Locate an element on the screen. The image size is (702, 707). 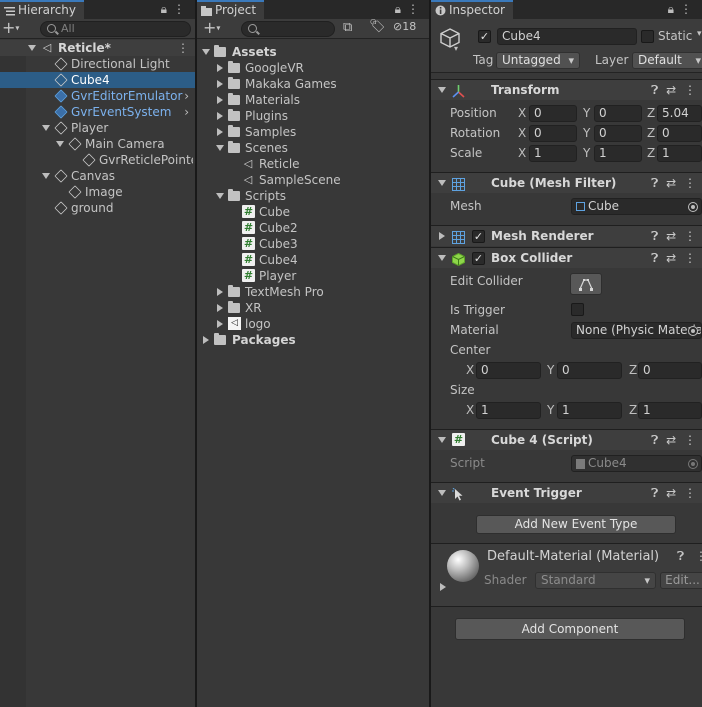
tab-project: Project is located at coordinates (231, 9).